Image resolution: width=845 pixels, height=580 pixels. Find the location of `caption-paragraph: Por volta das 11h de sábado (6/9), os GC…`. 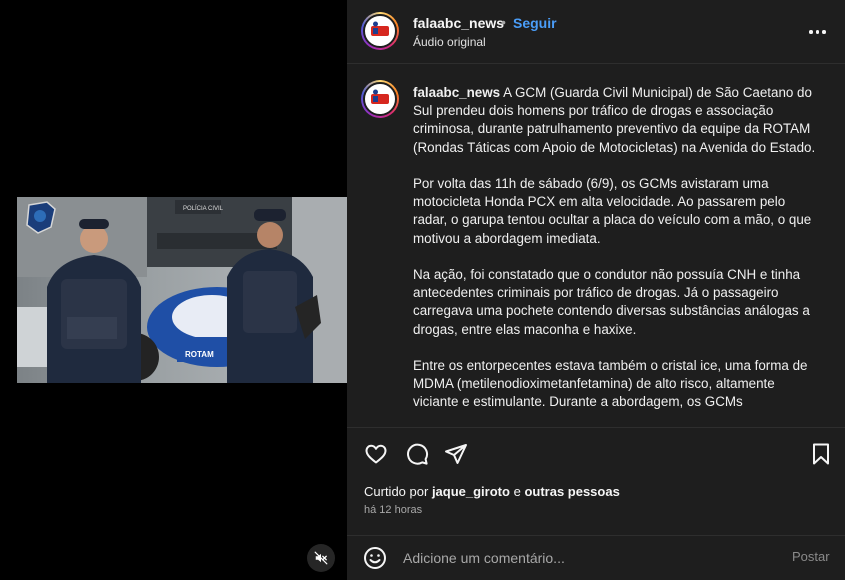

caption-paragraph: Por volta das 11h de sábado (6/9), os GC… is located at coordinates (612, 211).